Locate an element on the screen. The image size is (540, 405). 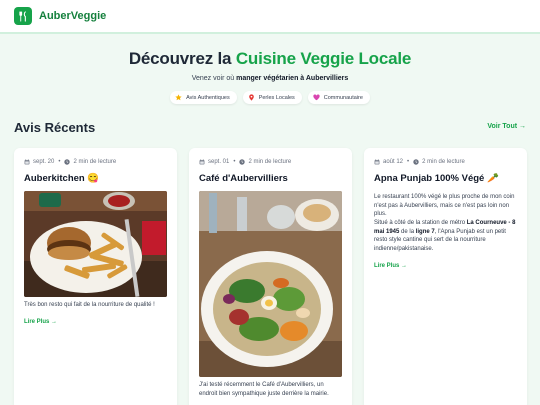
hero-title: Découvrez la Cuisine Veggie Locale is located at coordinates (270, 59).